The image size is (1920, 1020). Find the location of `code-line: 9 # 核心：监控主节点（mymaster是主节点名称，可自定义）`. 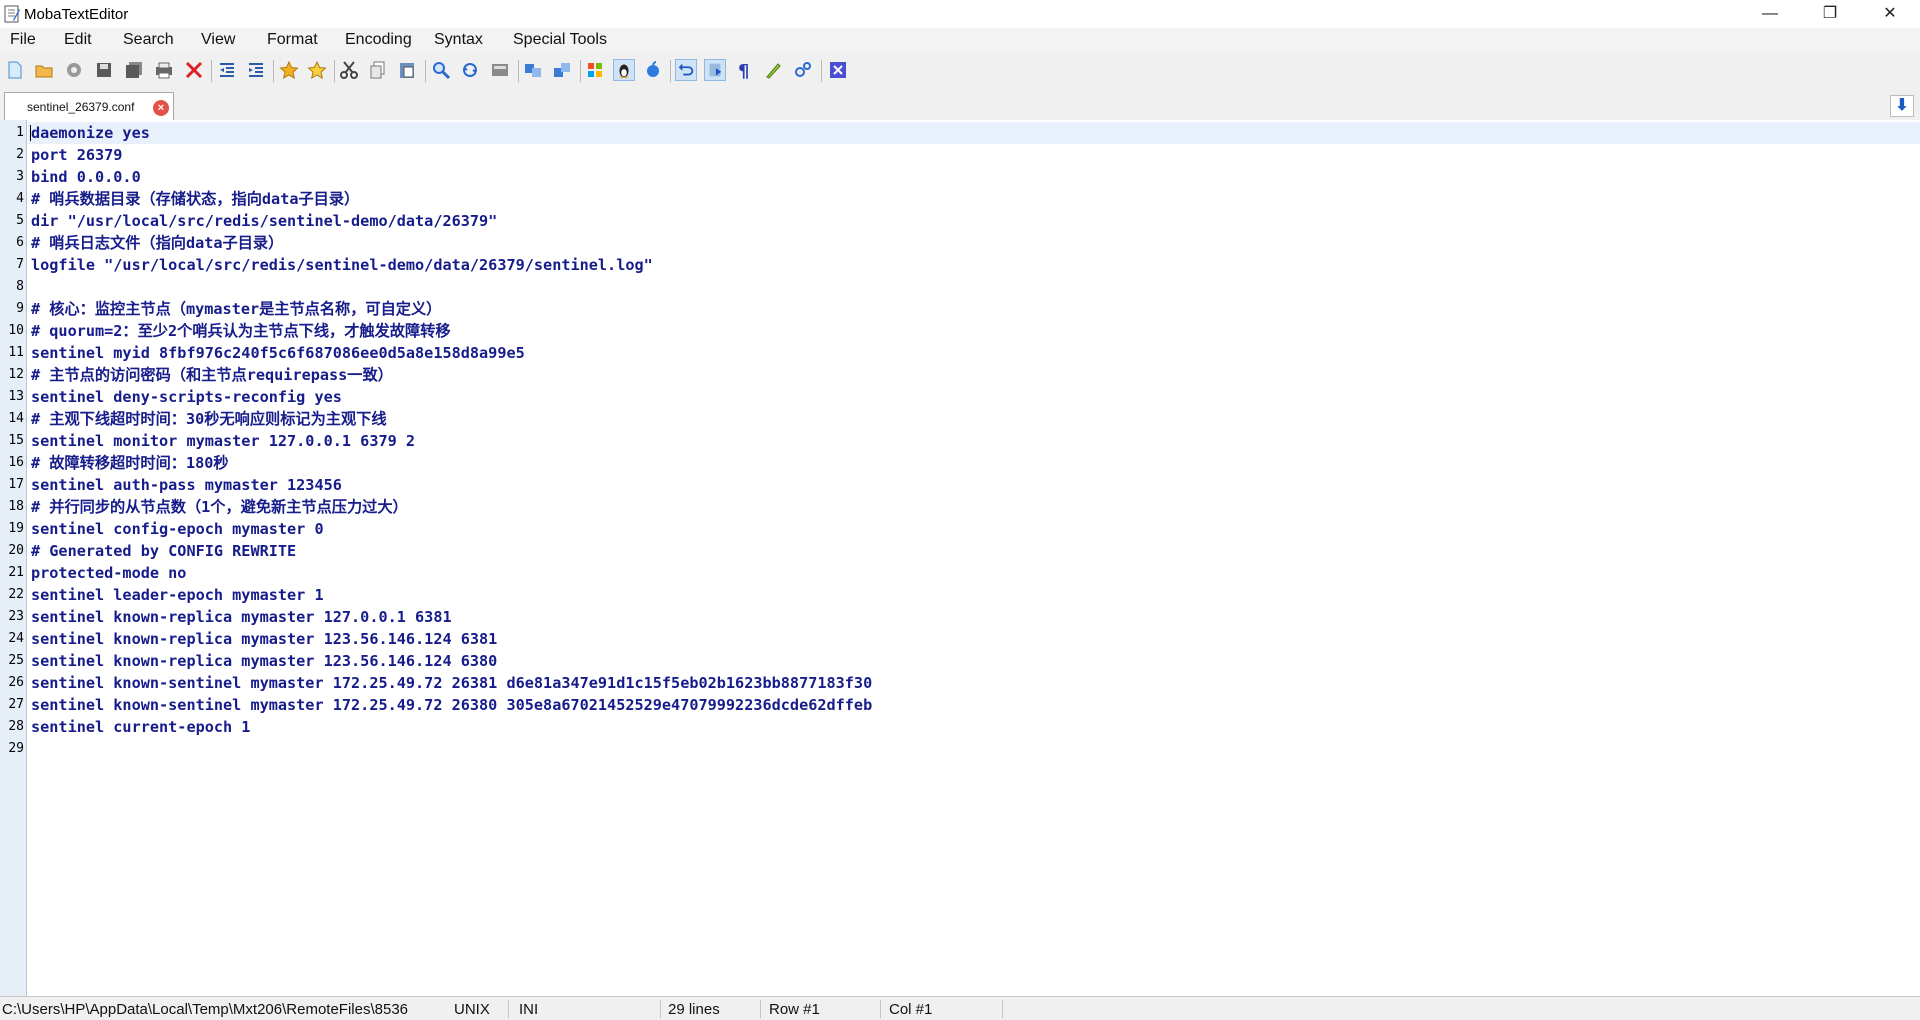

code-line: 9 # 核心：监控主节点（mymaster是主节点名称，可自定义） is located at coordinates (968, 309).